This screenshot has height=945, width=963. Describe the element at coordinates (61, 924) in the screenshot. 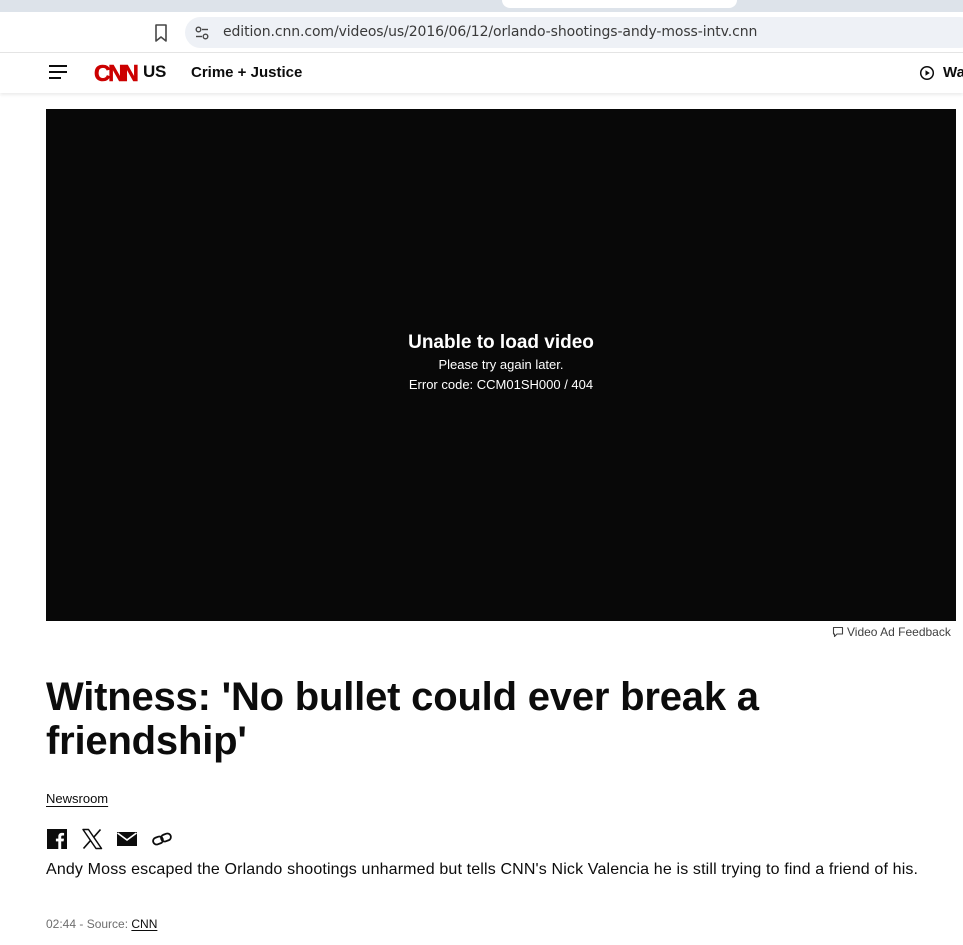

I see `video-duration: 02:44` at that location.